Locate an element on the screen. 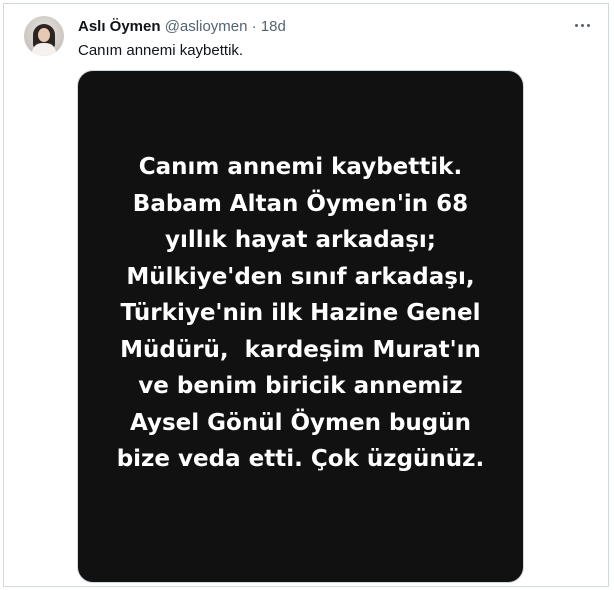 The width and height of the screenshot is (614, 590). more-horizontal-icon is located at coordinates (582, 25).